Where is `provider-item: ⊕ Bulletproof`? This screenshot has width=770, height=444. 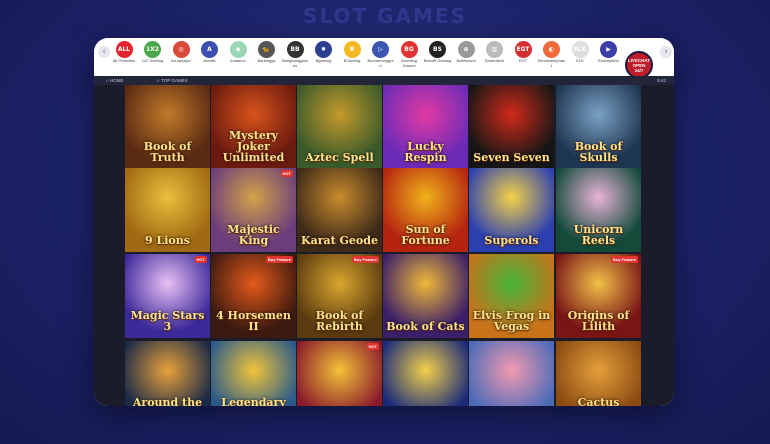 provider-item: ⊕ Bulletproof is located at coordinates (466, 52).